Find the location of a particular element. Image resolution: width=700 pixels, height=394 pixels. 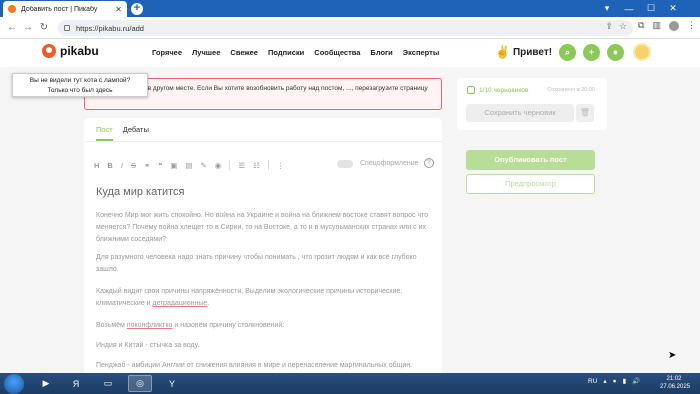

pikabu-logo: pikabu is located at coordinates (70, 51).